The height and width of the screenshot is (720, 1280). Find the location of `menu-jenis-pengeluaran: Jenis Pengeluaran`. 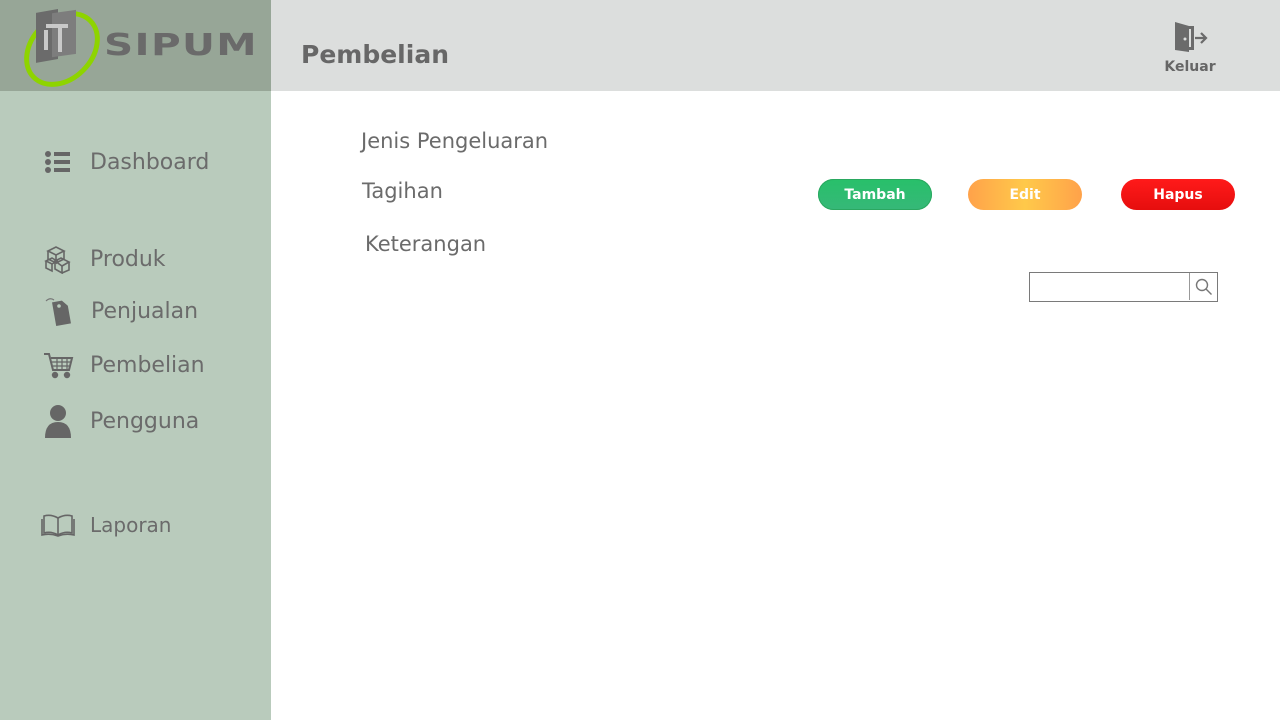

menu-jenis-pengeluaran: Jenis Pengeluaran is located at coordinates (454, 141).